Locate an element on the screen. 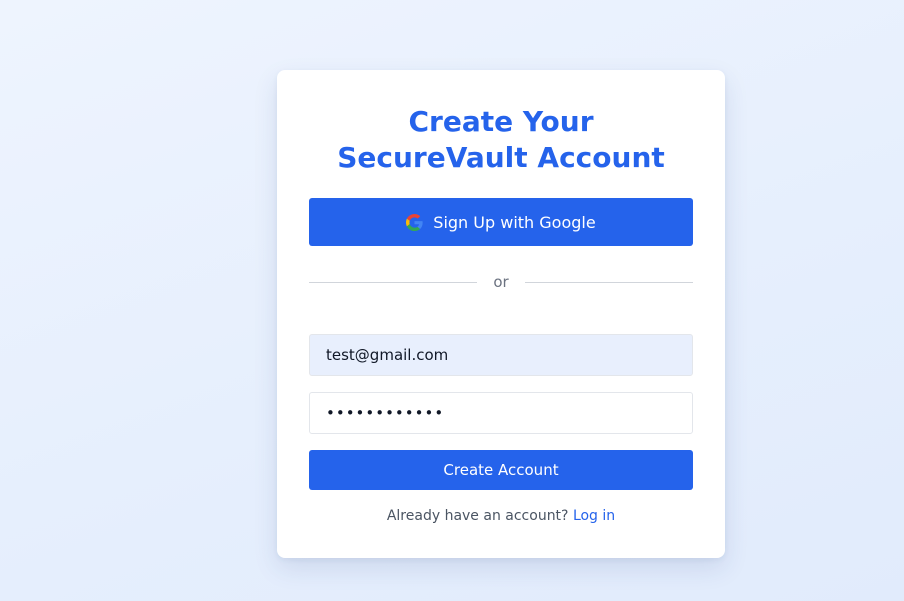 The height and width of the screenshot is (601, 904). google-signup-button: Sign Up with Google is located at coordinates (501, 222).